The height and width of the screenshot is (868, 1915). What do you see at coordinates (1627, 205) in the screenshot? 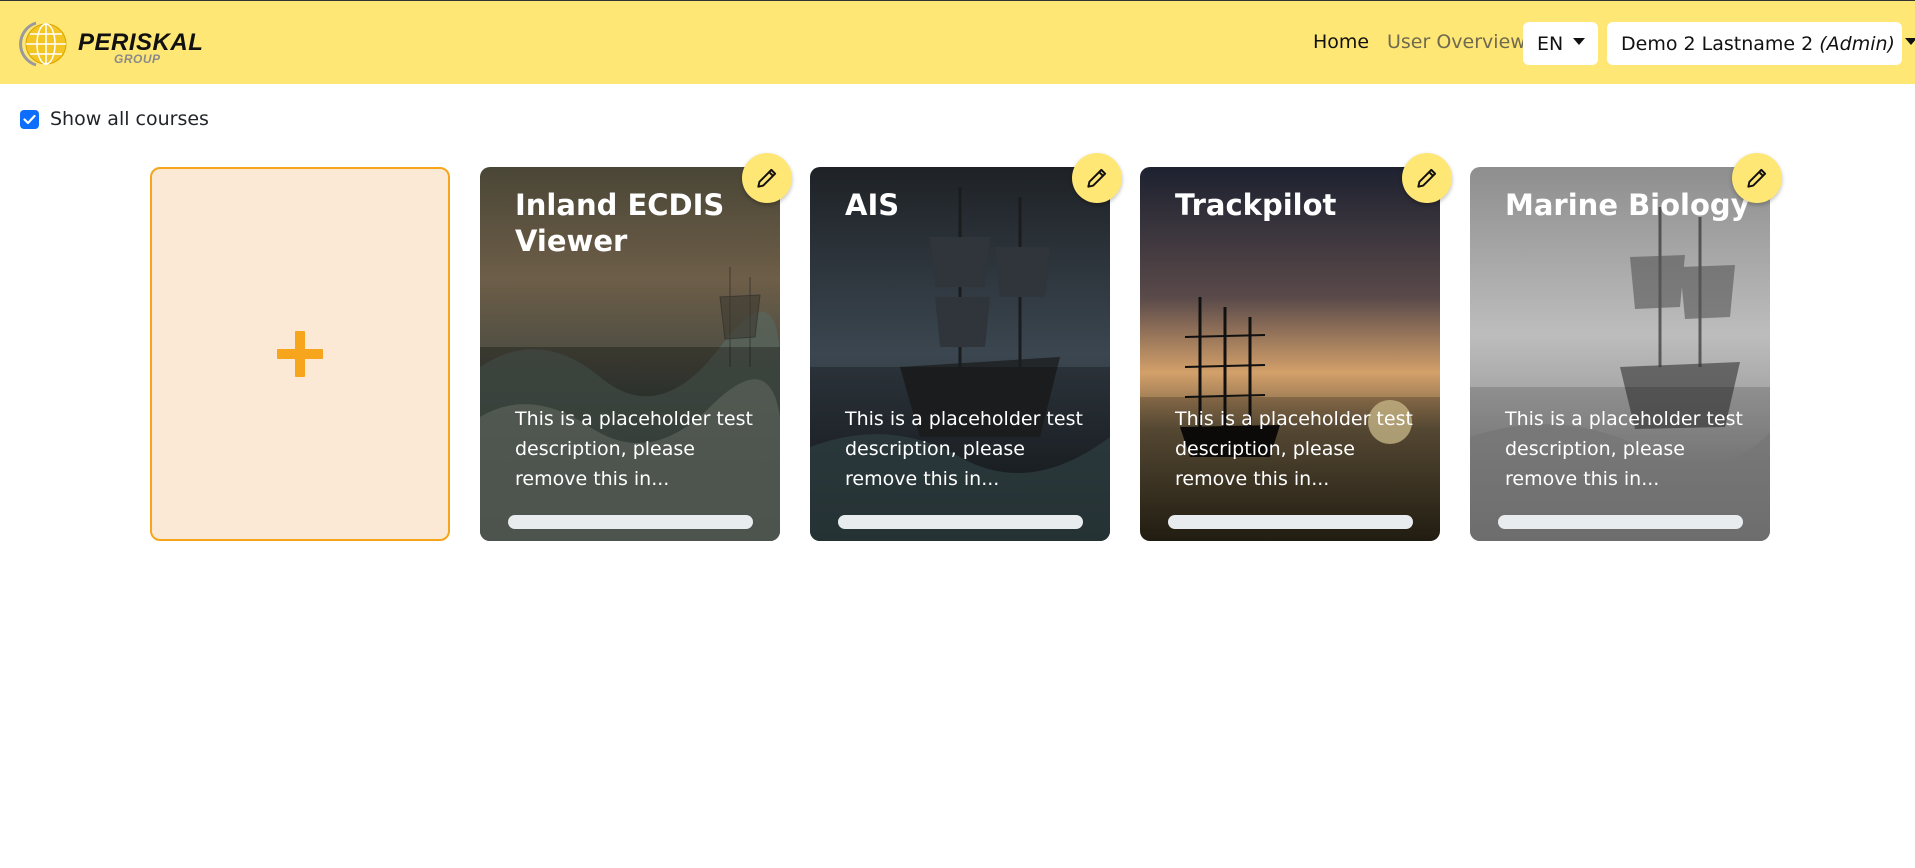
I see `course-title: Marine Biology` at bounding box center [1627, 205].